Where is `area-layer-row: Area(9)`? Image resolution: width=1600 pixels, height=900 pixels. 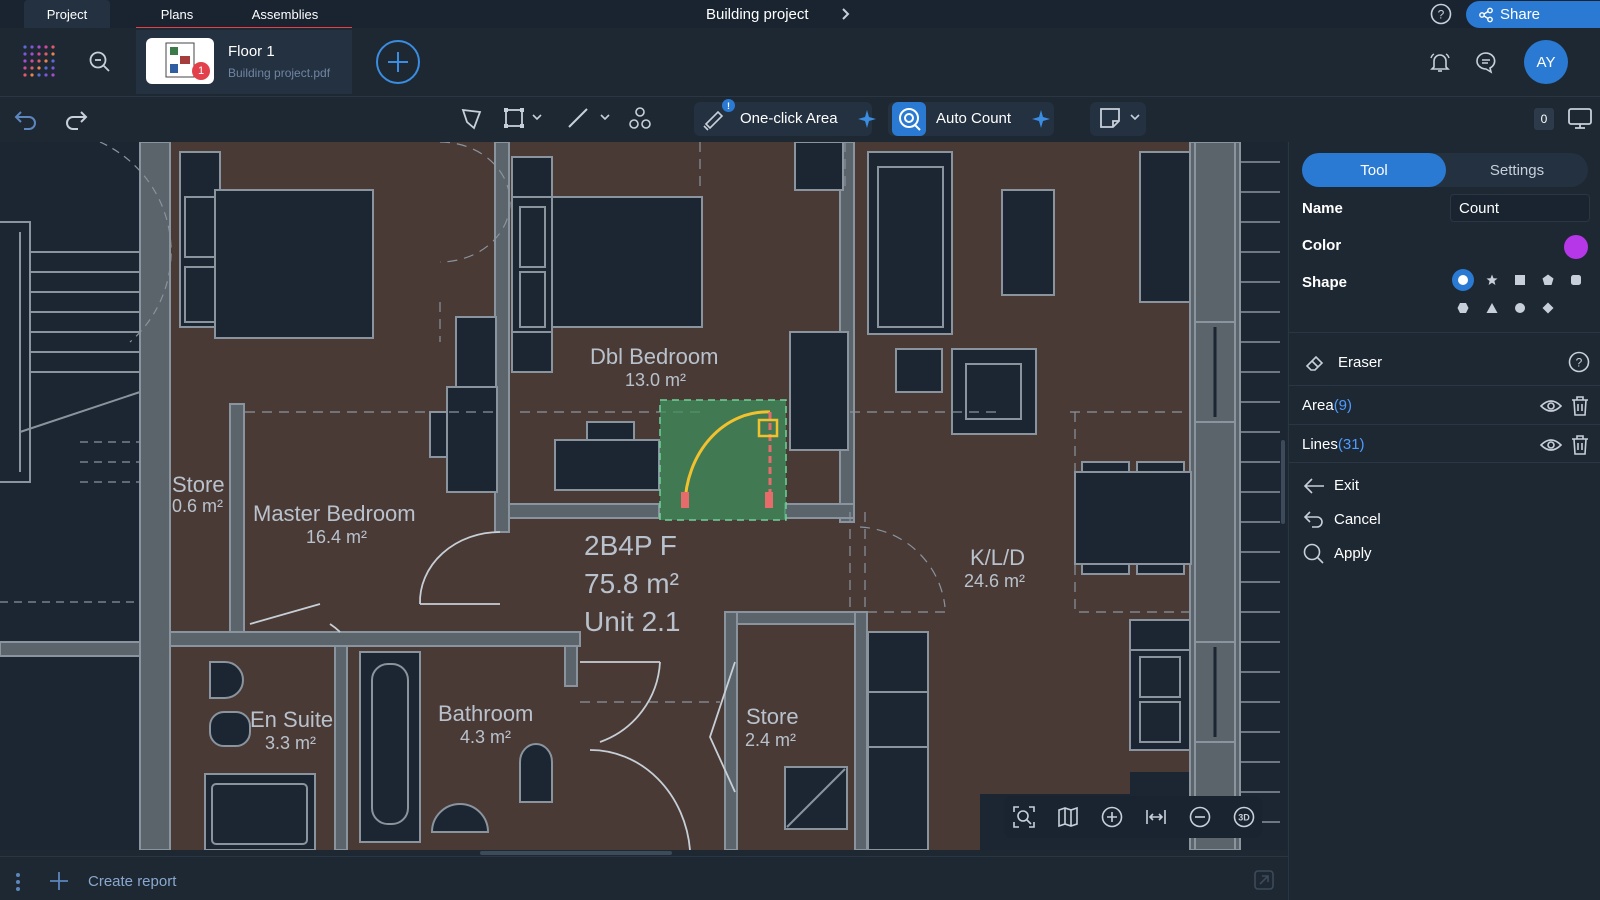 area-layer-row: Area(9) is located at coordinates (1327, 405).